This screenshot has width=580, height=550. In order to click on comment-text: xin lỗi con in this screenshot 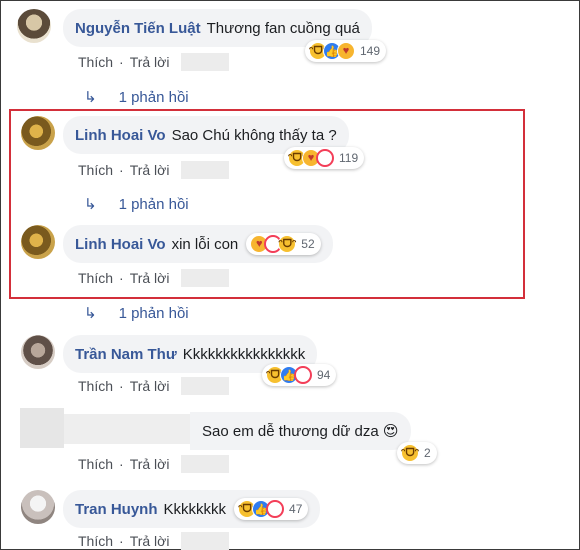, I will do `click(205, 244)`.